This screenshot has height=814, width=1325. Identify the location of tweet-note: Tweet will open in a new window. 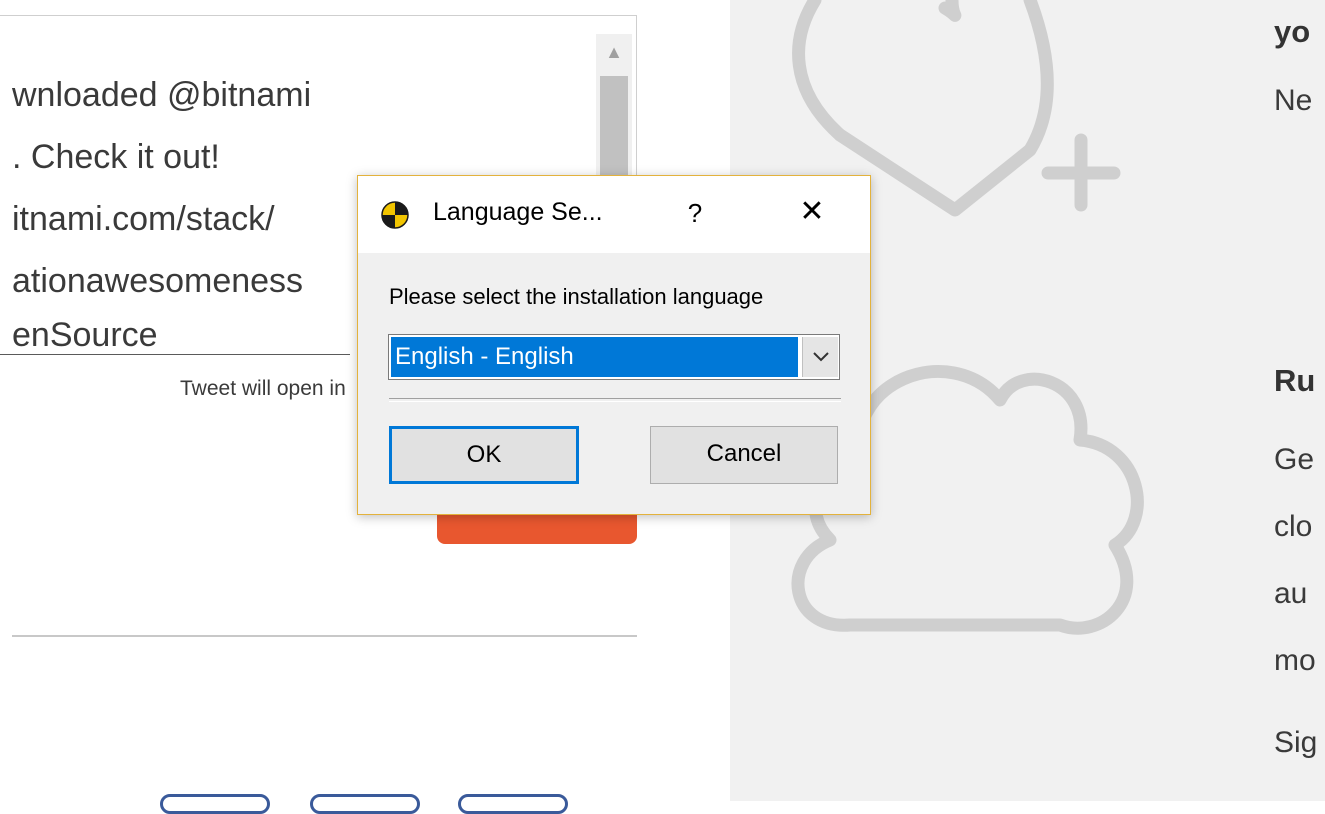
(265, 388).